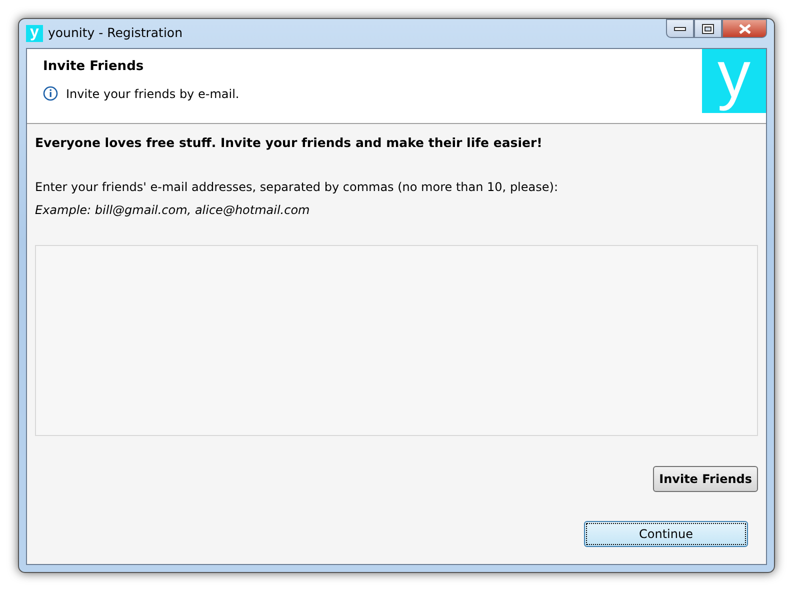 The height and width of the screenshot is (597, 797). What do you see at coordinates (50, 93) in the screenshot?
I see `info-icon` at bounding box center [50, 93].